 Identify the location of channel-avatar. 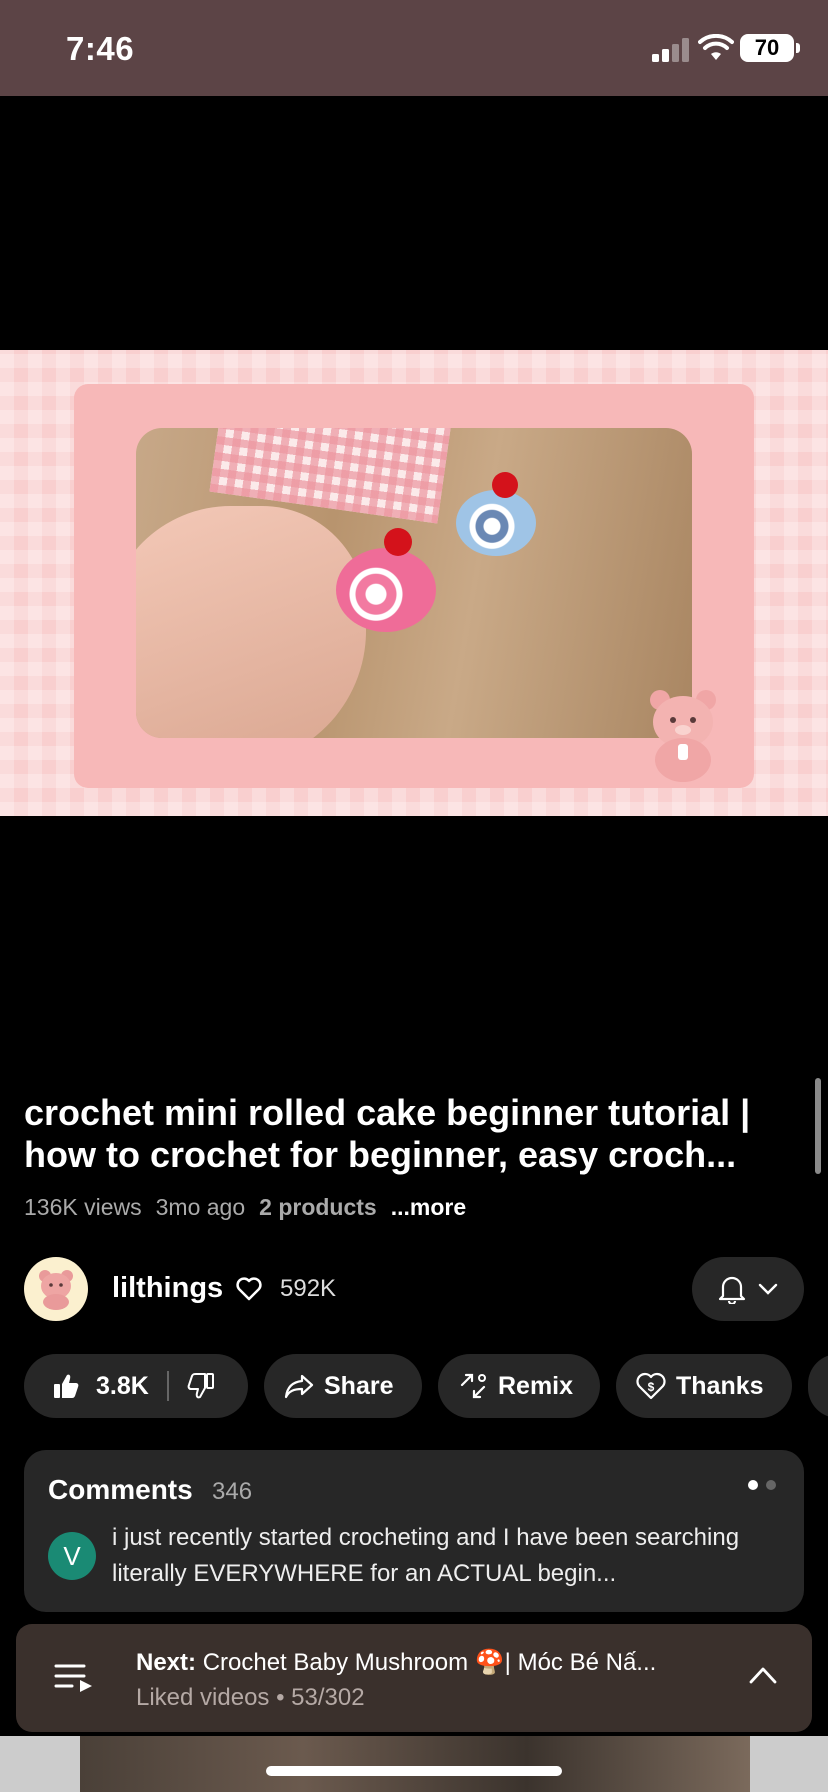
(56, 1289).